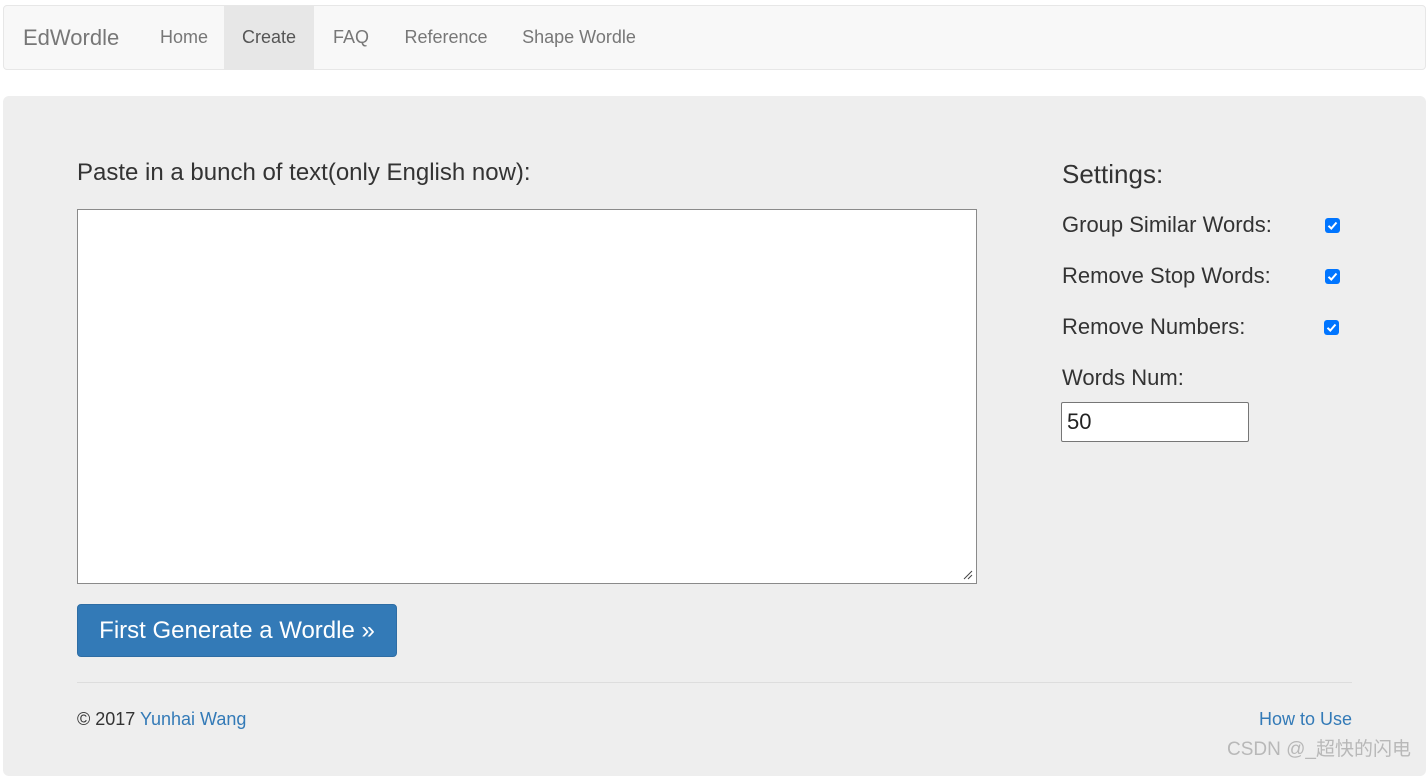 This screenshot has width=1427, height=776. I want to click on nav-home: Home, so click(184, 37).